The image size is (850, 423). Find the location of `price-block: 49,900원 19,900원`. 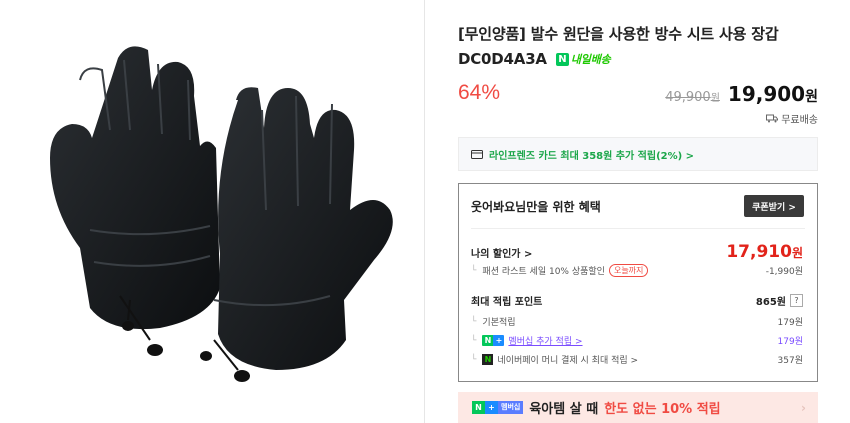

price-block: 49,900원 19,900원 is located at coordinates (741, 94).